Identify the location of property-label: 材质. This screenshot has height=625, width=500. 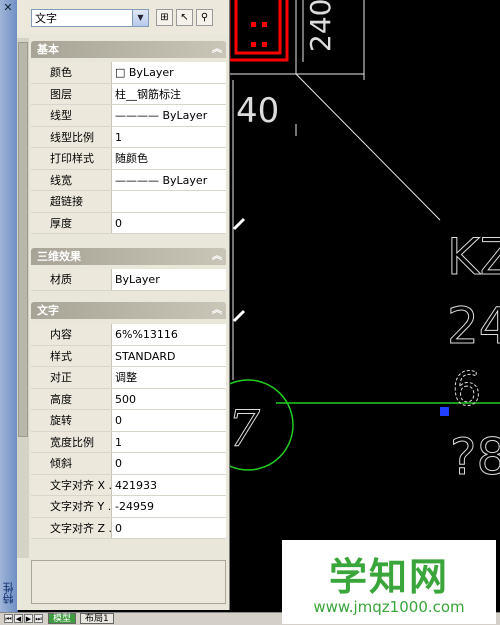
(71, 279).